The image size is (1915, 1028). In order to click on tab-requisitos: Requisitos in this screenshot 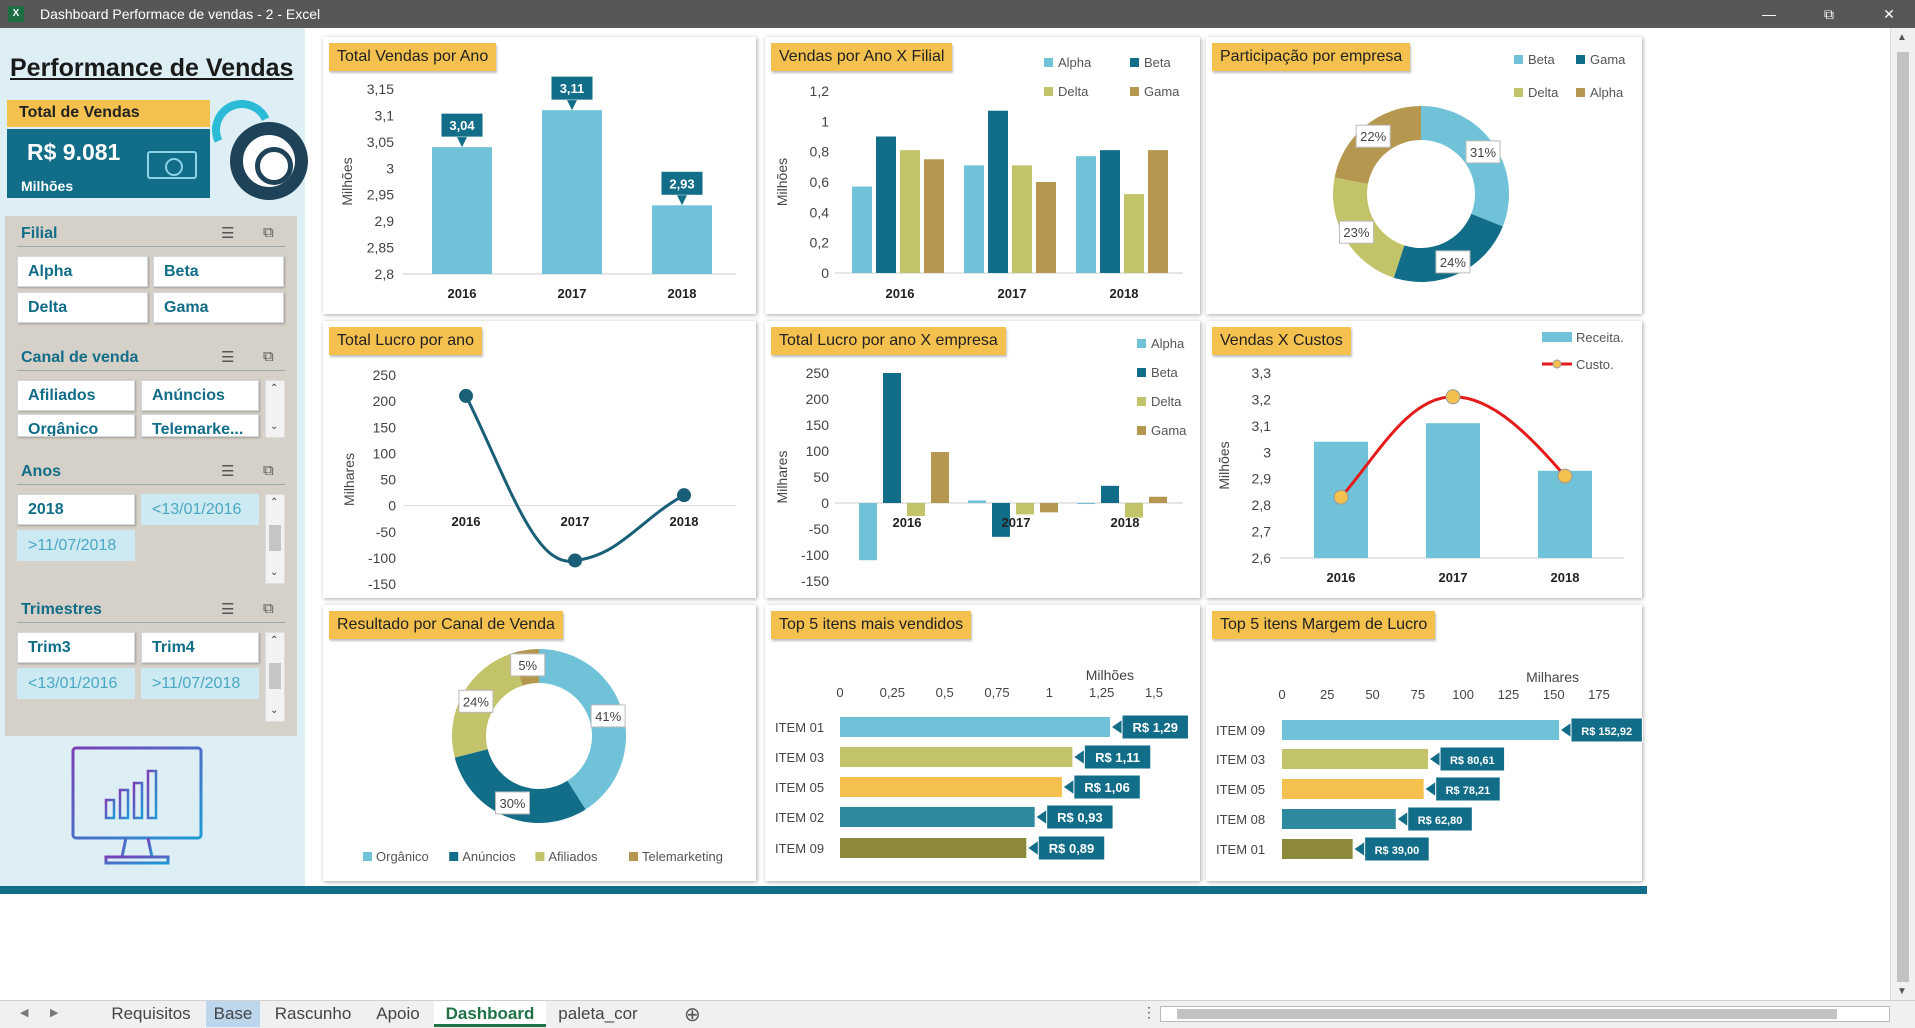, I will do `click(151, 1014)`.